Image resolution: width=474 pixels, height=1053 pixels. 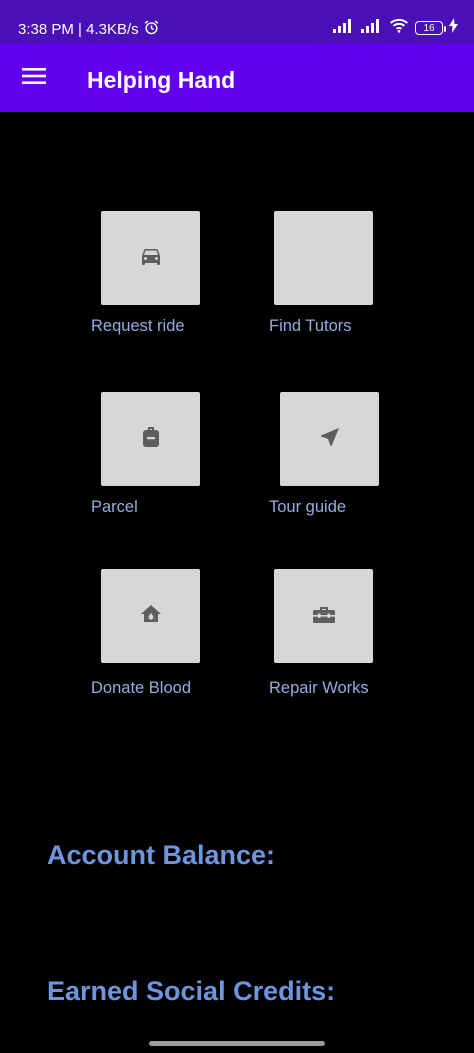 What do you see at coordinates (310, 326) in the screenshot?
I see `find-tutors-label: Find Tutors` at bounding box center [310, 326].